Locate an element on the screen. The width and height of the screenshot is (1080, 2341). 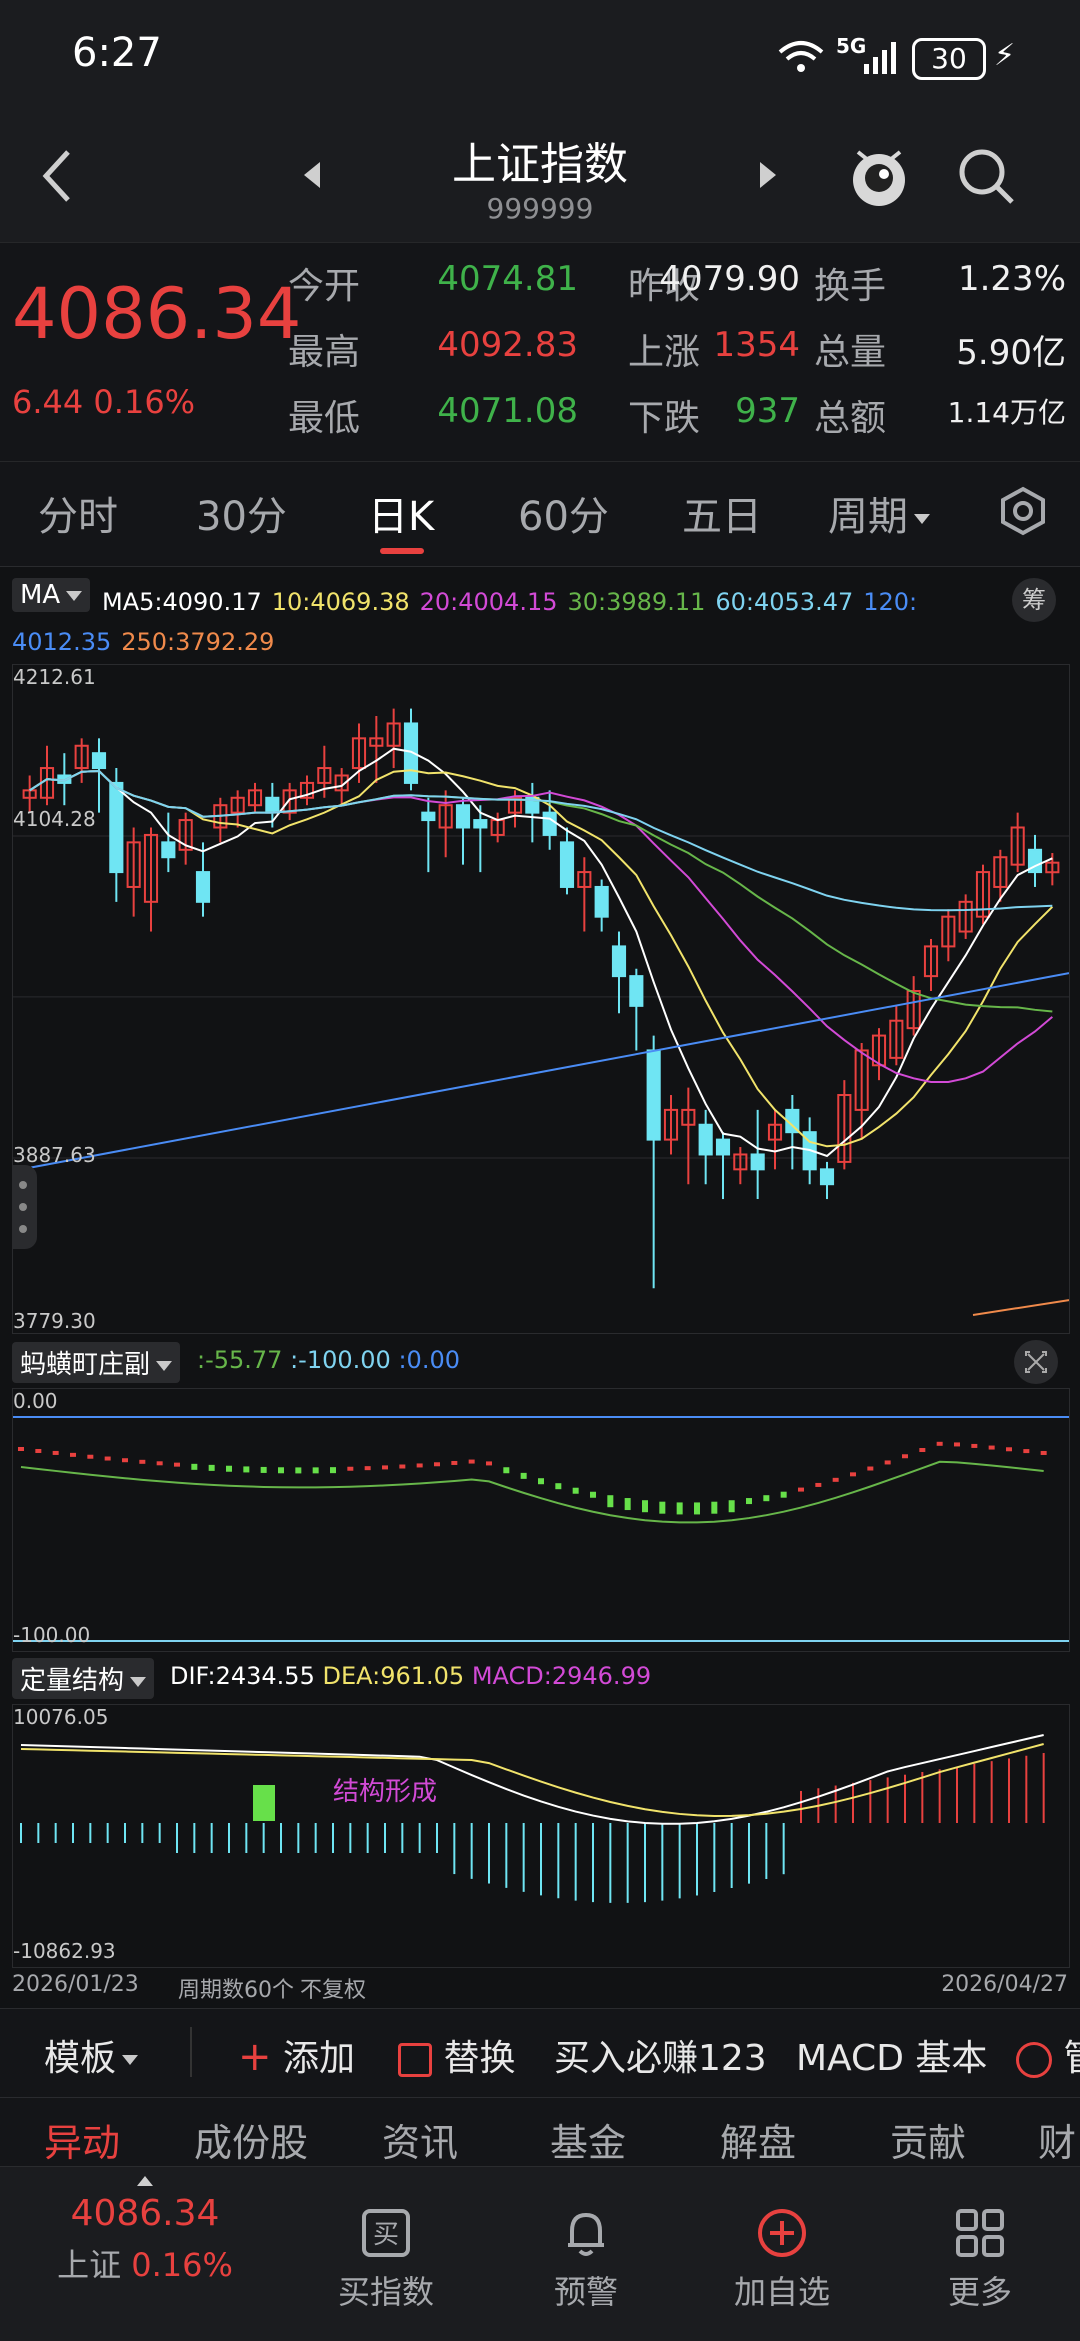
adjust-mode: 不复权 is located at coordinates (333, 1988).